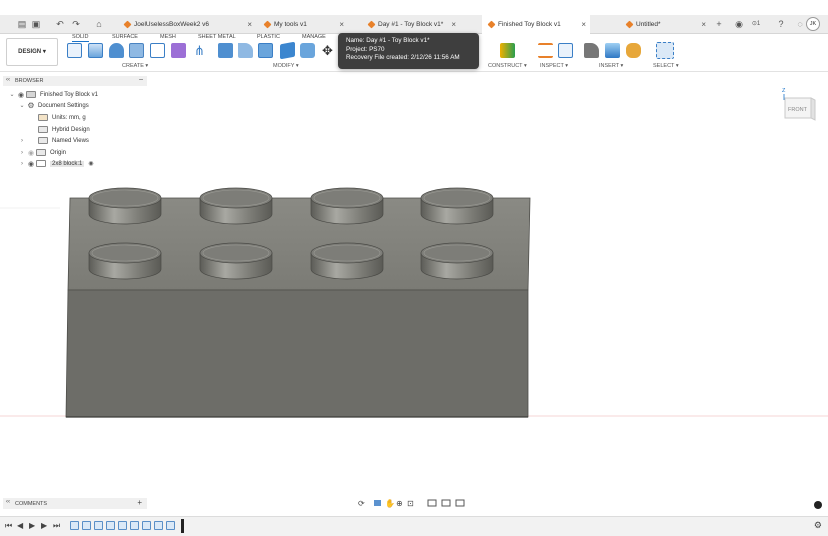  What do you see at coordinates (199, 50) in the screenshot?
I see `pattern-icon: ⋔` at bounding box center [199, 50].